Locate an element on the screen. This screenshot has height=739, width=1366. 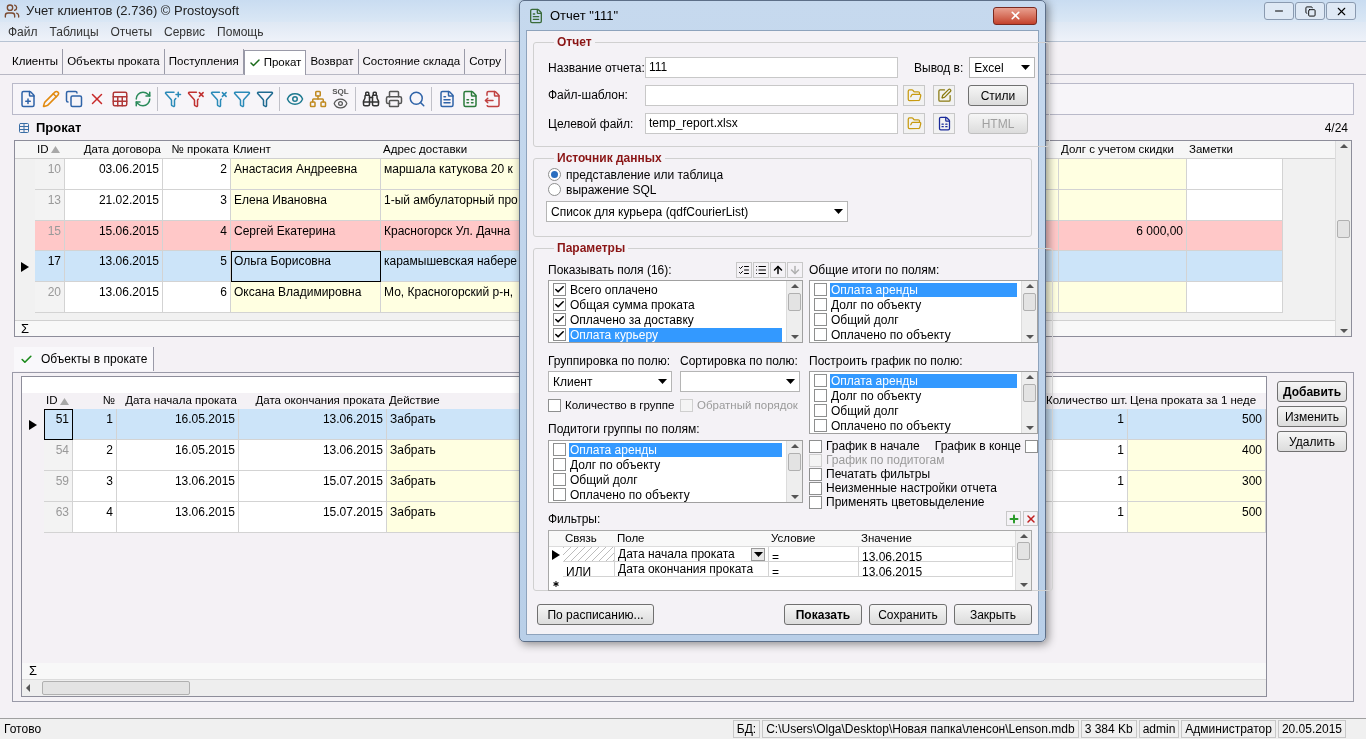
column-header: № is located at coordinates (95, 401).